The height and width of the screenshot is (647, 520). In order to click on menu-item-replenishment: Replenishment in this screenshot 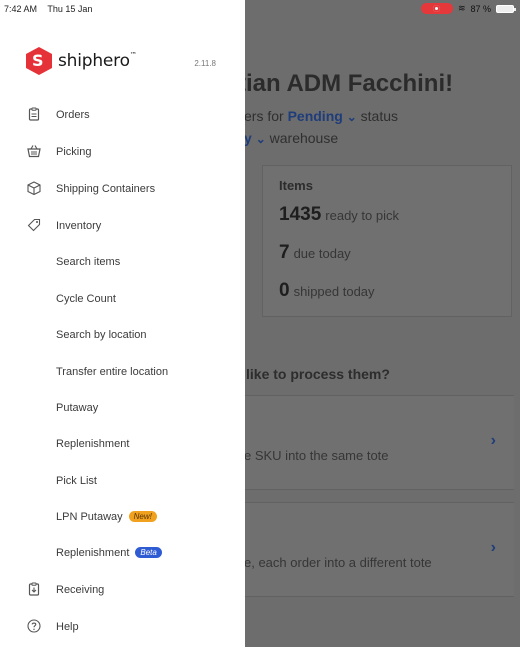, I will do `click(122, 443)`.